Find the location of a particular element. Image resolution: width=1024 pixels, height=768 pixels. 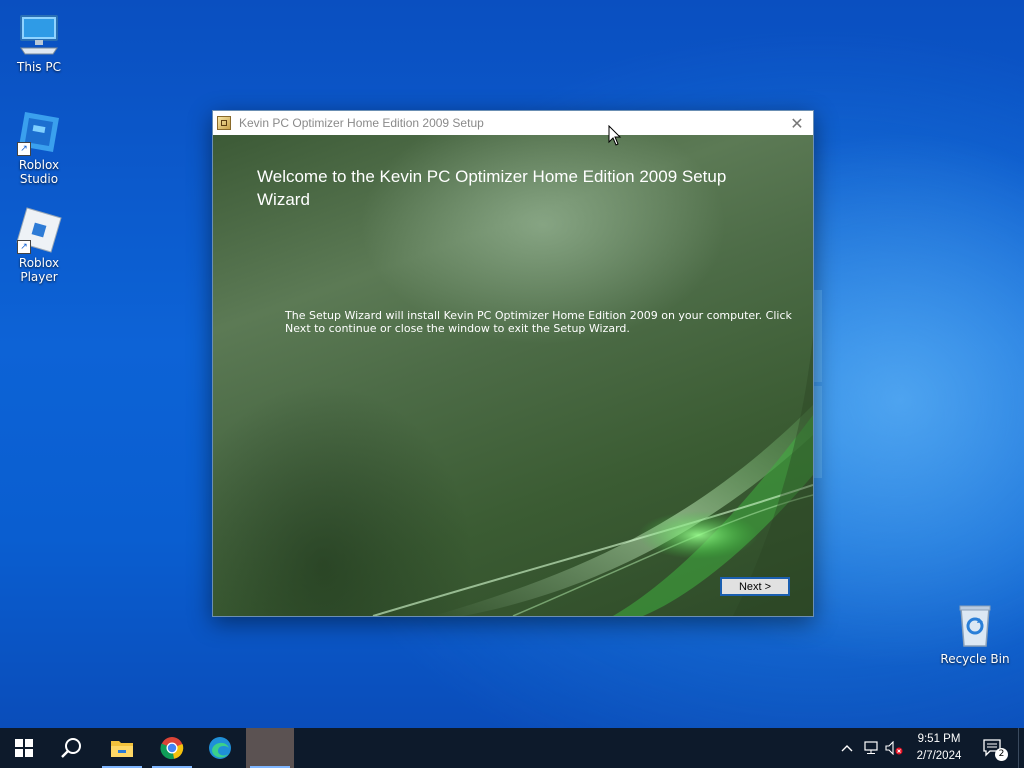

roblox-player-icon: ↗ is located at coordinates (39, 230).